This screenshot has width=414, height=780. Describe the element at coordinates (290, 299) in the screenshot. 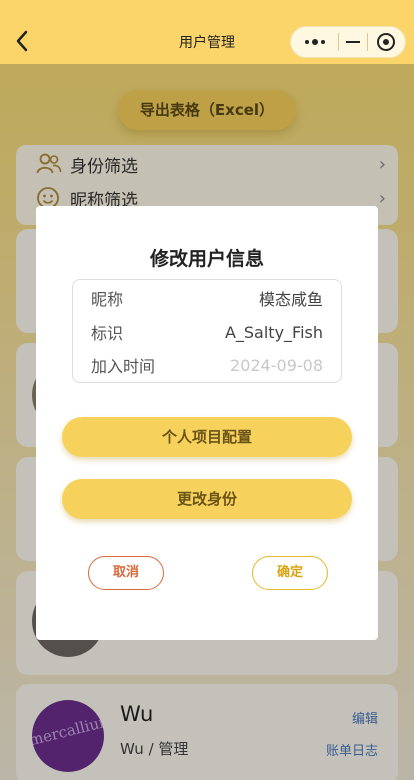

I see `info-value: 模态咸鱼` at that location.